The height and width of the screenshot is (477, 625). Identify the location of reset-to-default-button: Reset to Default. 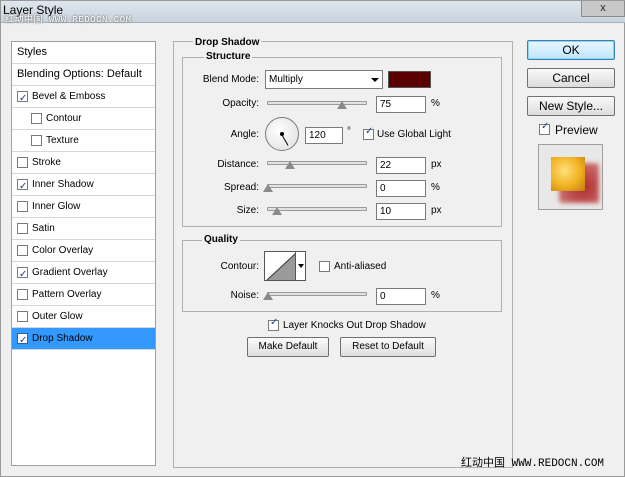
(388, 347).